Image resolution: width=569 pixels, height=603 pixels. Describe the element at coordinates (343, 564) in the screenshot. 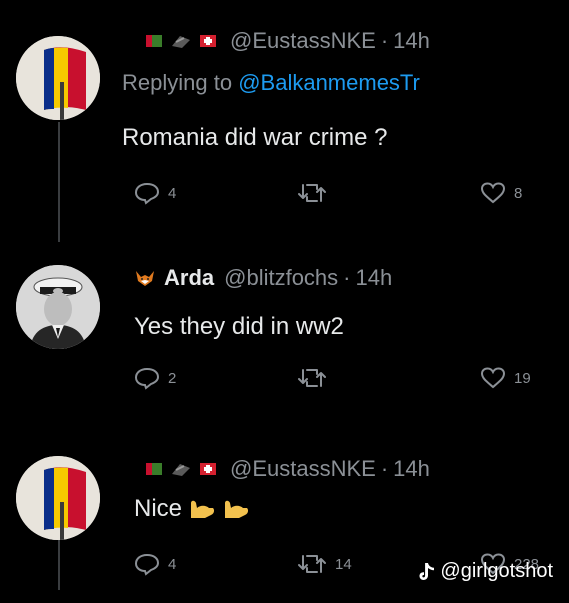

I see `retweet-count: 14` at that location.